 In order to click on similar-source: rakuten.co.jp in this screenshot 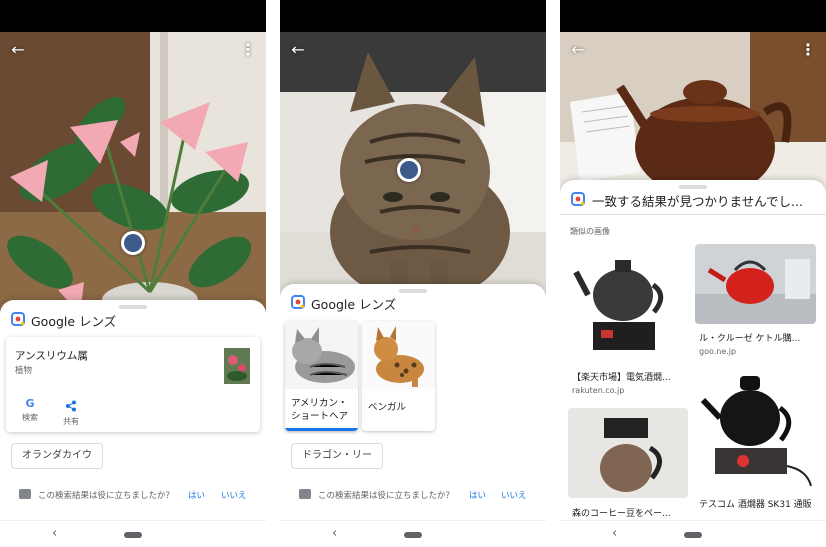, I will do `click(598, 390)`.